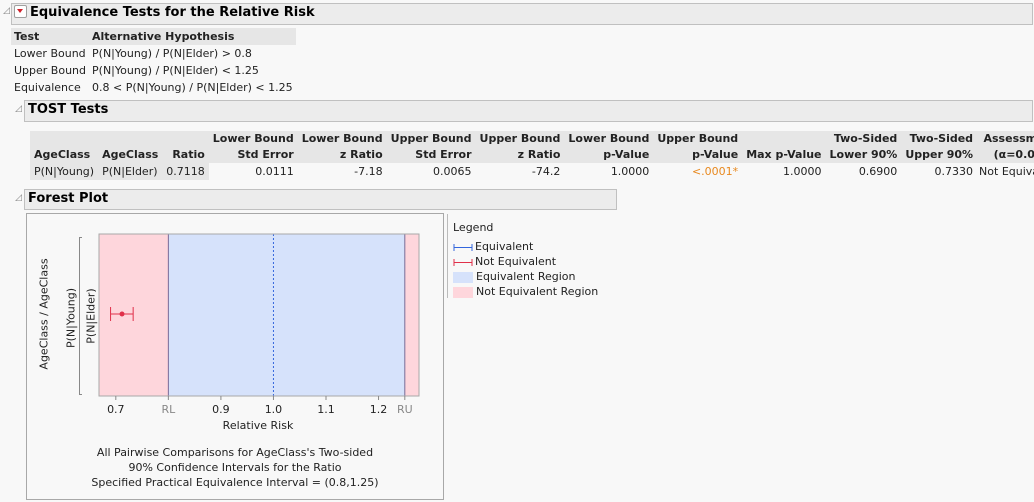 The width and height of the screenshot is (1034, 502). Describe the element at coordinates (516, 261) in the screenshot. I see `legend-label: Not Equivalent` at that location.